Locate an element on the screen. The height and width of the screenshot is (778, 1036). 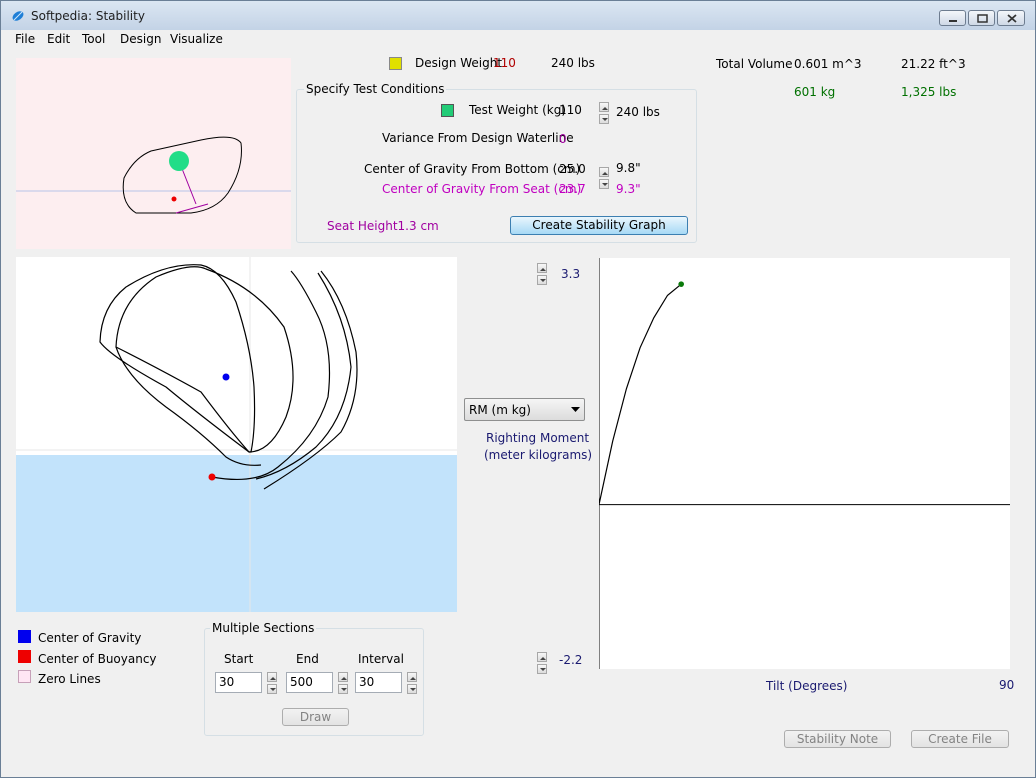
test-weight-value: 110 is located at coordinates (570, 110).